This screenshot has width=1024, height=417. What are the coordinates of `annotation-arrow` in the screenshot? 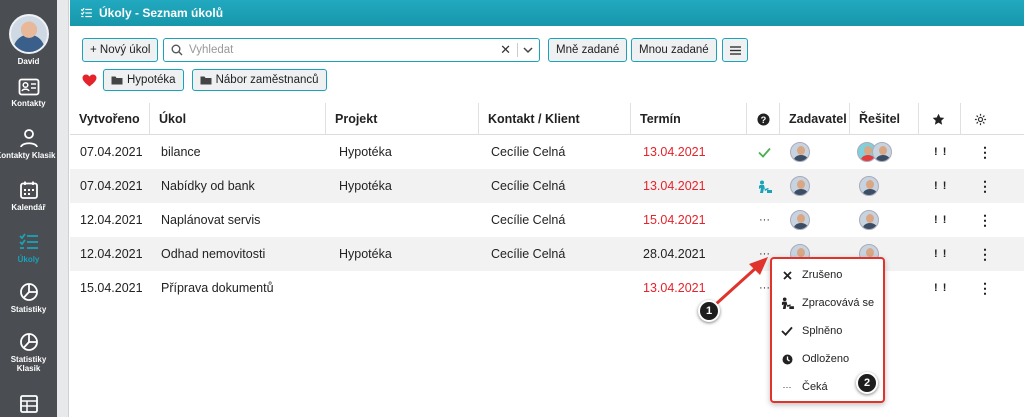 It's located at (741, 281).